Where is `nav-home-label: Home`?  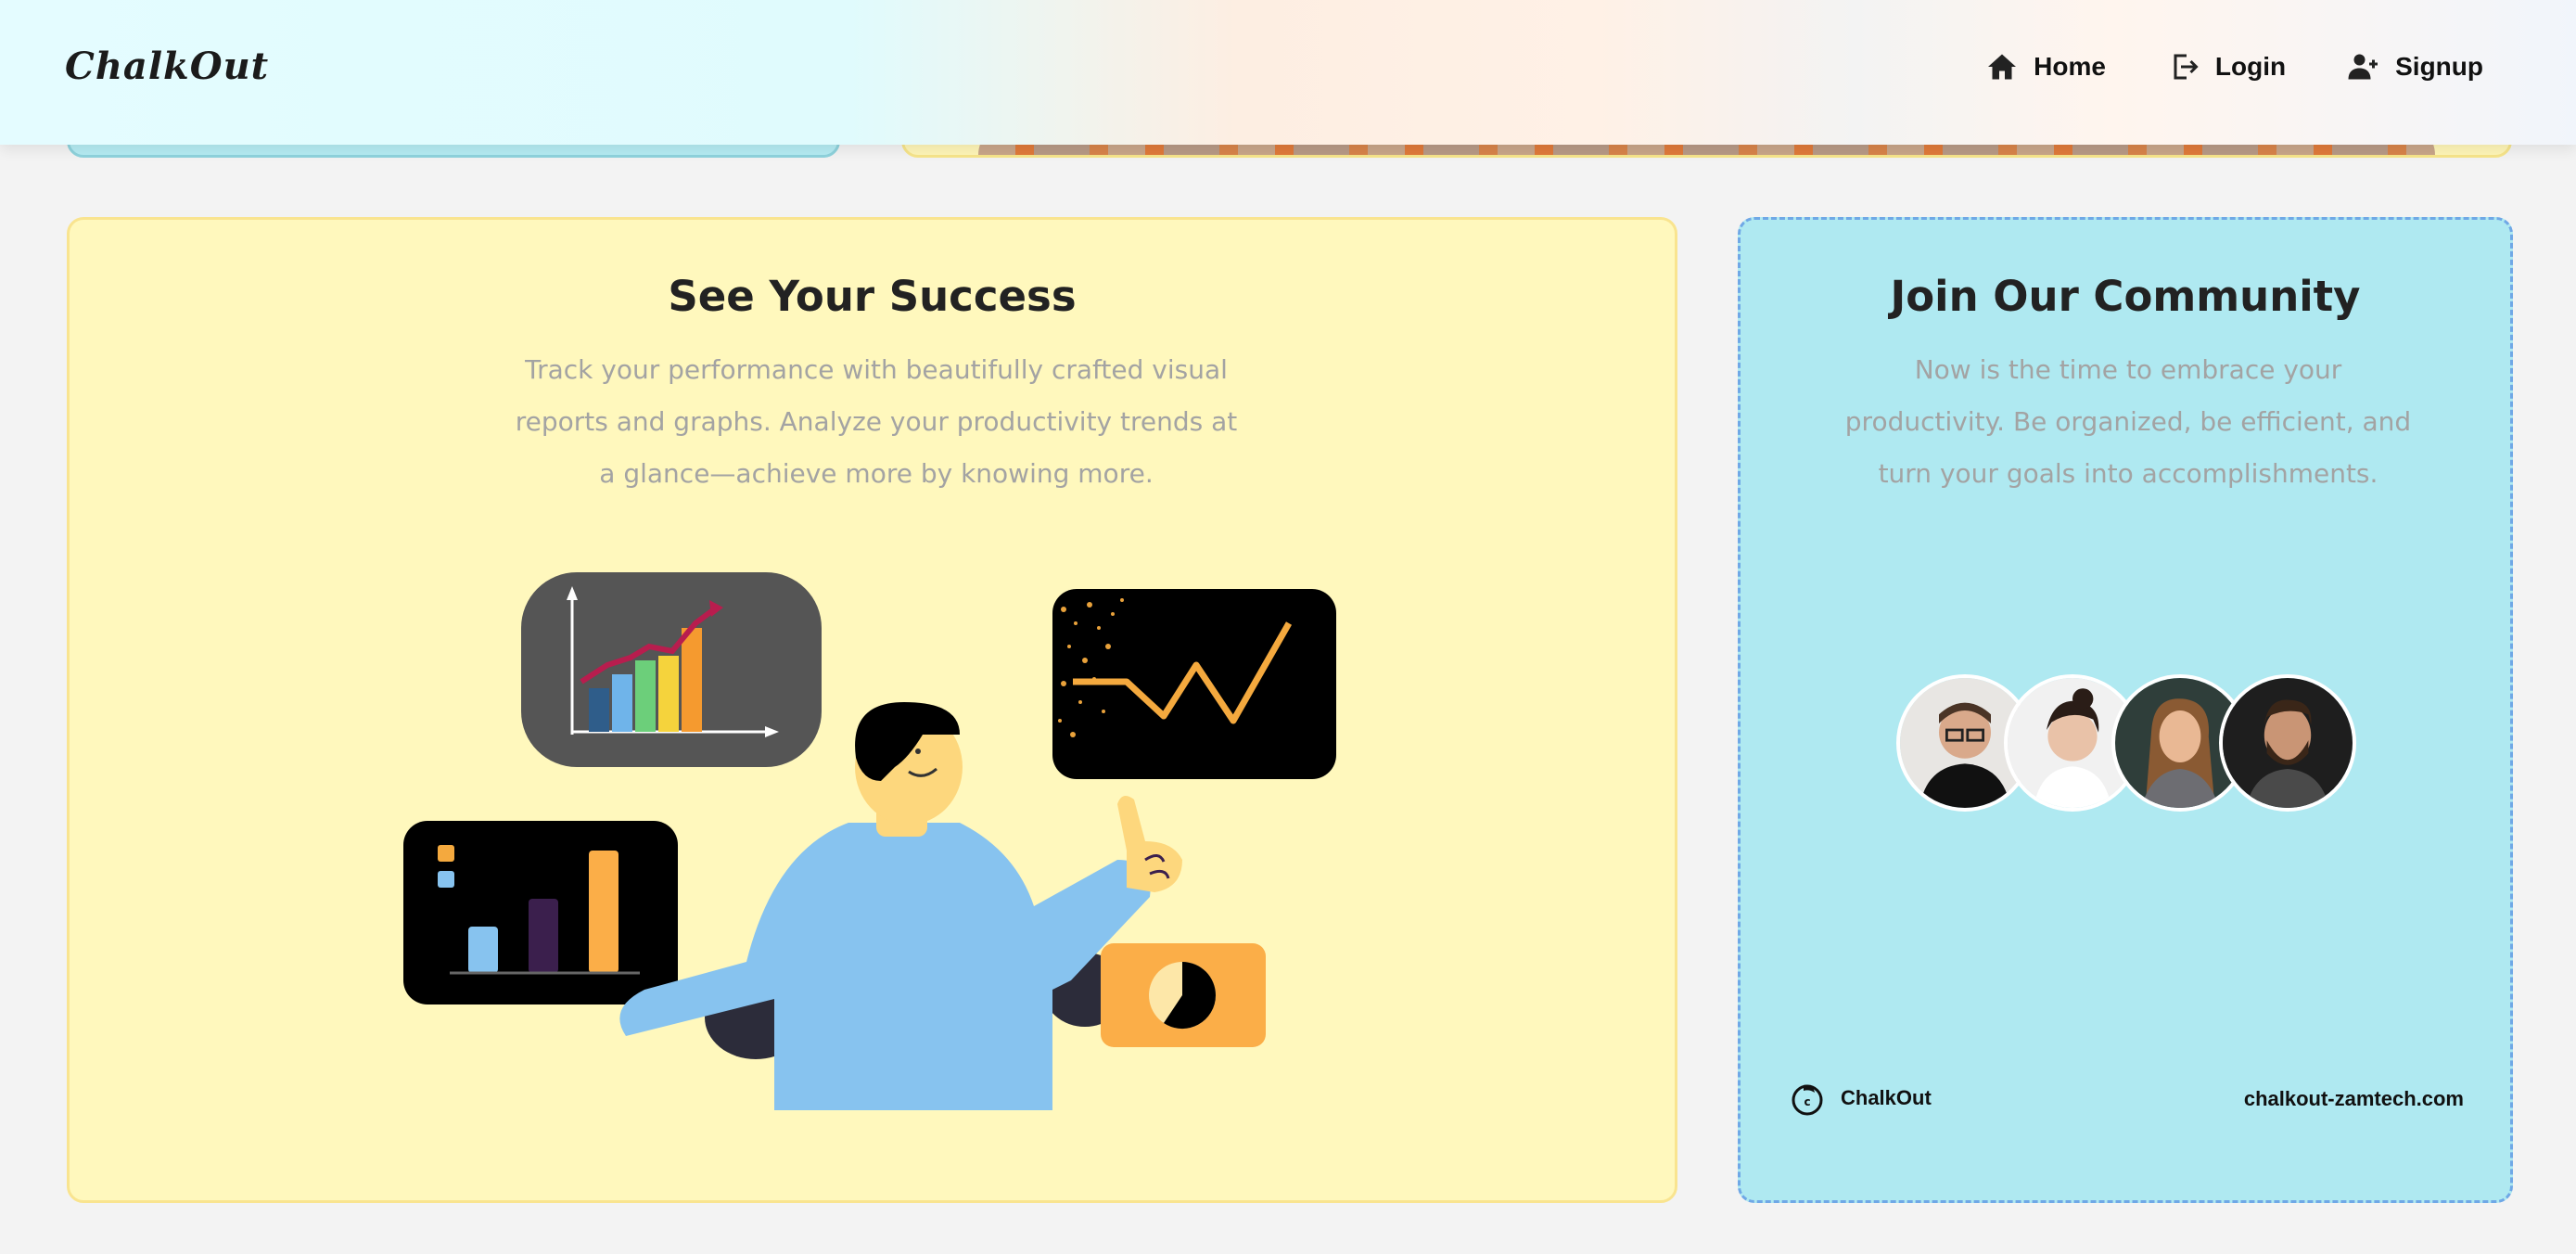 nav-home-label: Home is located at coordinates (2070, 66).